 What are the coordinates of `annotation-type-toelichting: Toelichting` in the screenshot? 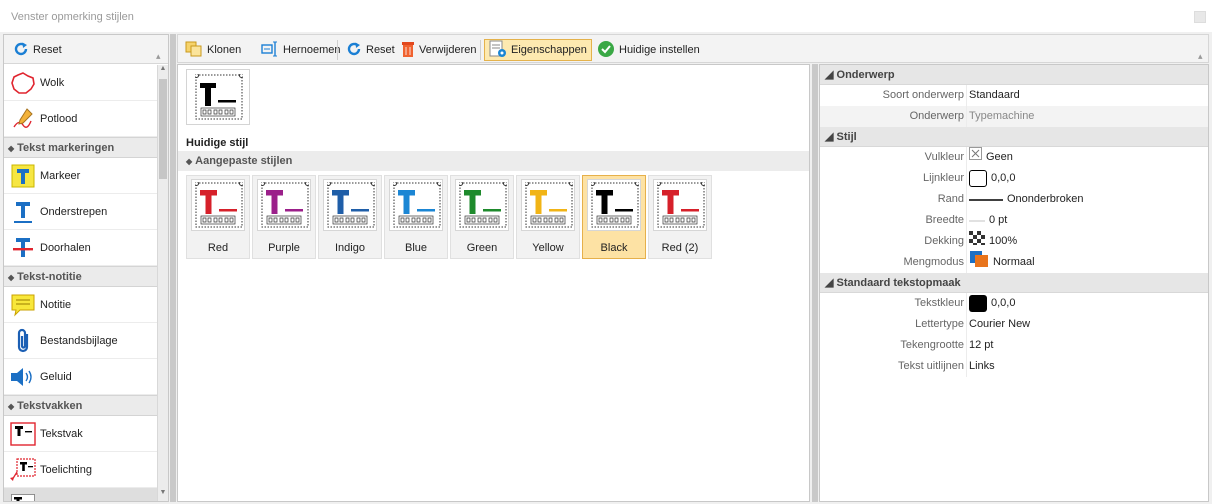 It's located at (80, 470).